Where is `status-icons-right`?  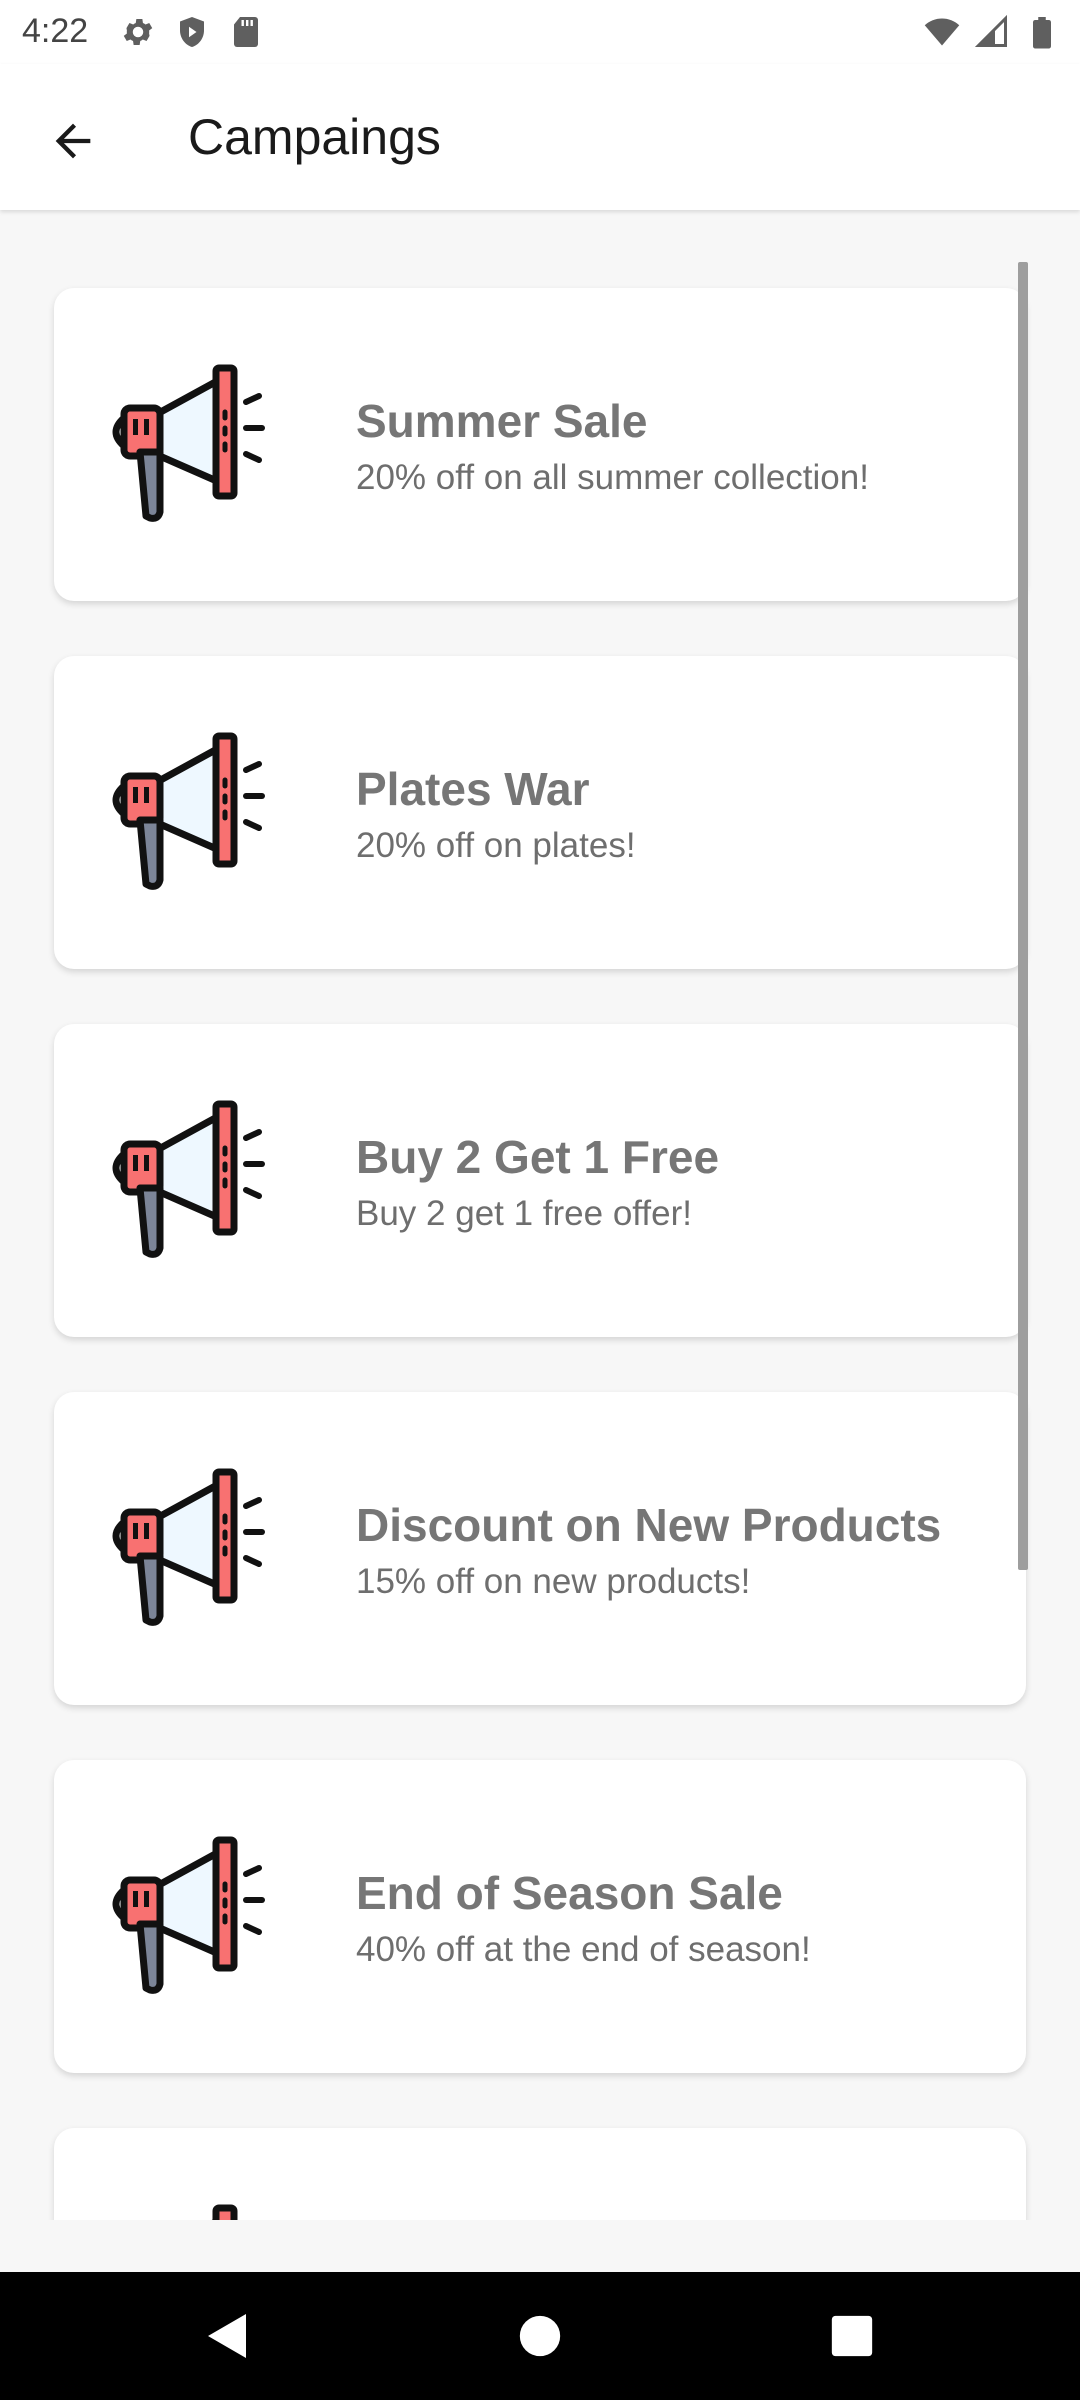 status-icons-right is located at coordinates (992, 32).